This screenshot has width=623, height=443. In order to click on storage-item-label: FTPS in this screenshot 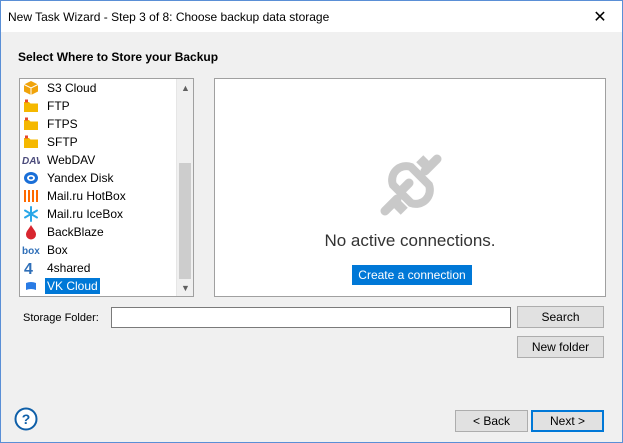, I will do `click(62, 124)`.